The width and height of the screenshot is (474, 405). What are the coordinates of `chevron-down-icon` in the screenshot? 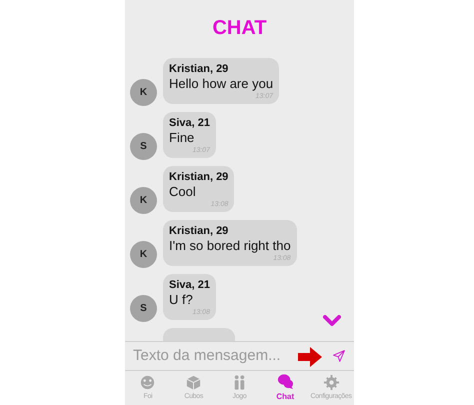 It's located at (332, 321).